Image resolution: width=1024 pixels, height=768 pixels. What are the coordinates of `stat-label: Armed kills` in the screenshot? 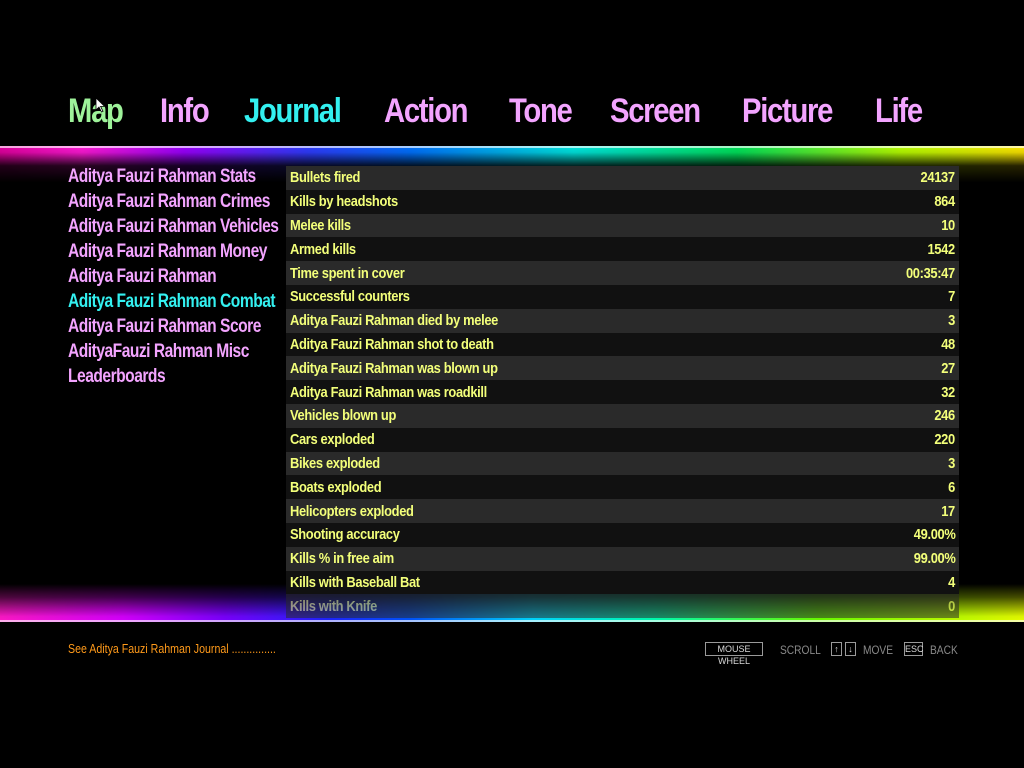 It's located at (323, 249).